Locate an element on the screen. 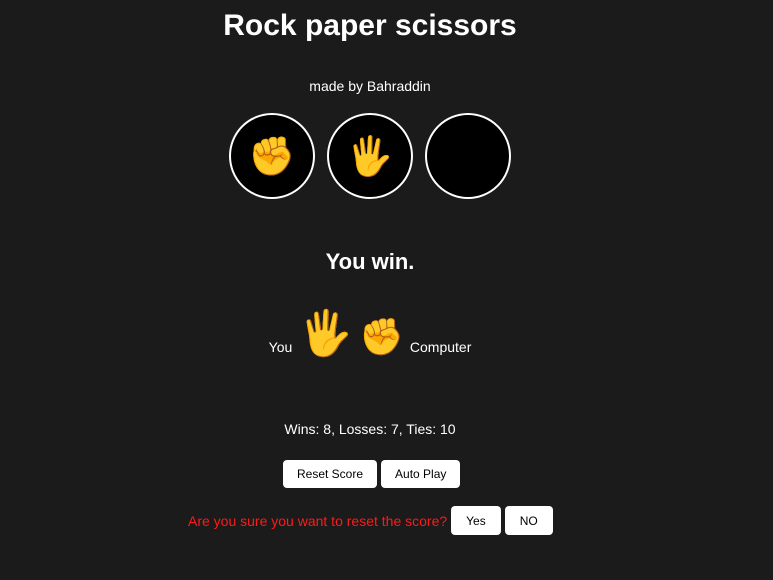  confirm-no-button: NO is located at coordinates (528, 520).